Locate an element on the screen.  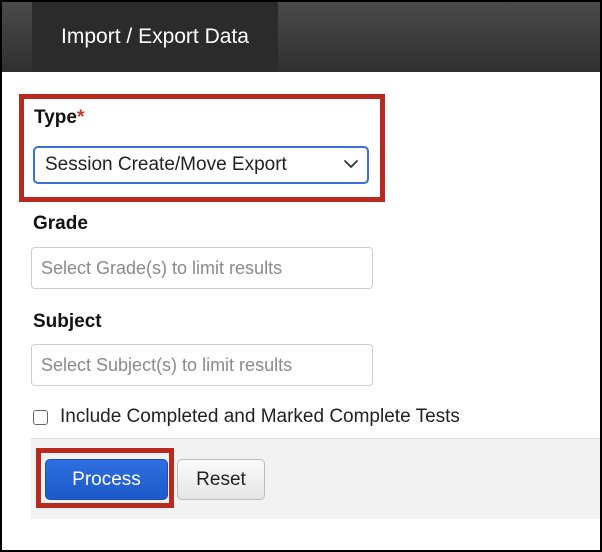
tab-label: Import / Export Data is located at coordinates (155, 36).